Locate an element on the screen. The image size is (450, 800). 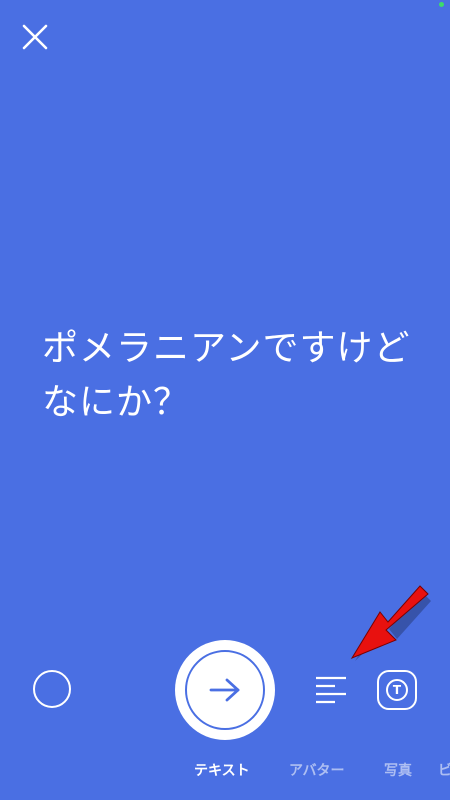
story-text-input: ポメラニアンですけどなにか？ is located at coordinates (232, 376).